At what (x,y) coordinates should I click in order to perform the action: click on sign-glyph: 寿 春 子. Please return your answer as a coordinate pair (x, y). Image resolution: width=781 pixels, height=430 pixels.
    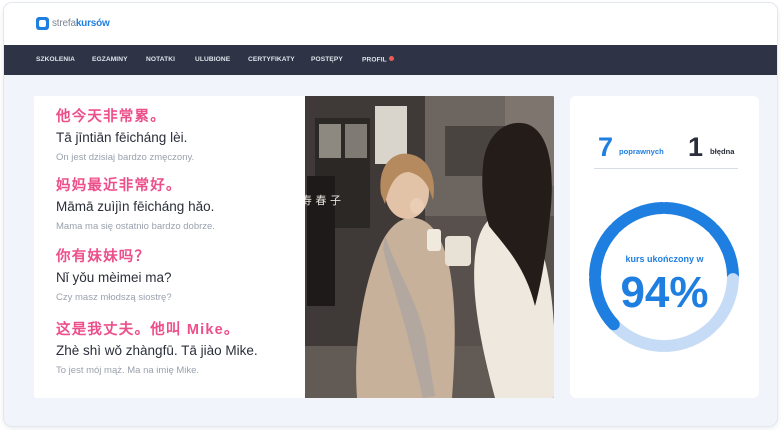
    Looking at the image, I should click on (323, 200).